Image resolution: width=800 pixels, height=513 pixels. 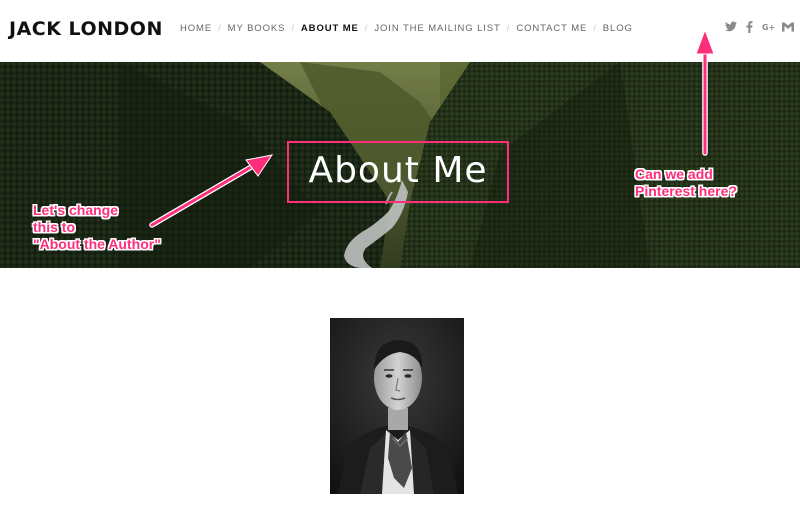 What do you see at coordinates (76, 210) in the screenshot?
I see `annotation-line: Let's change` at bounding box center [76, 210].